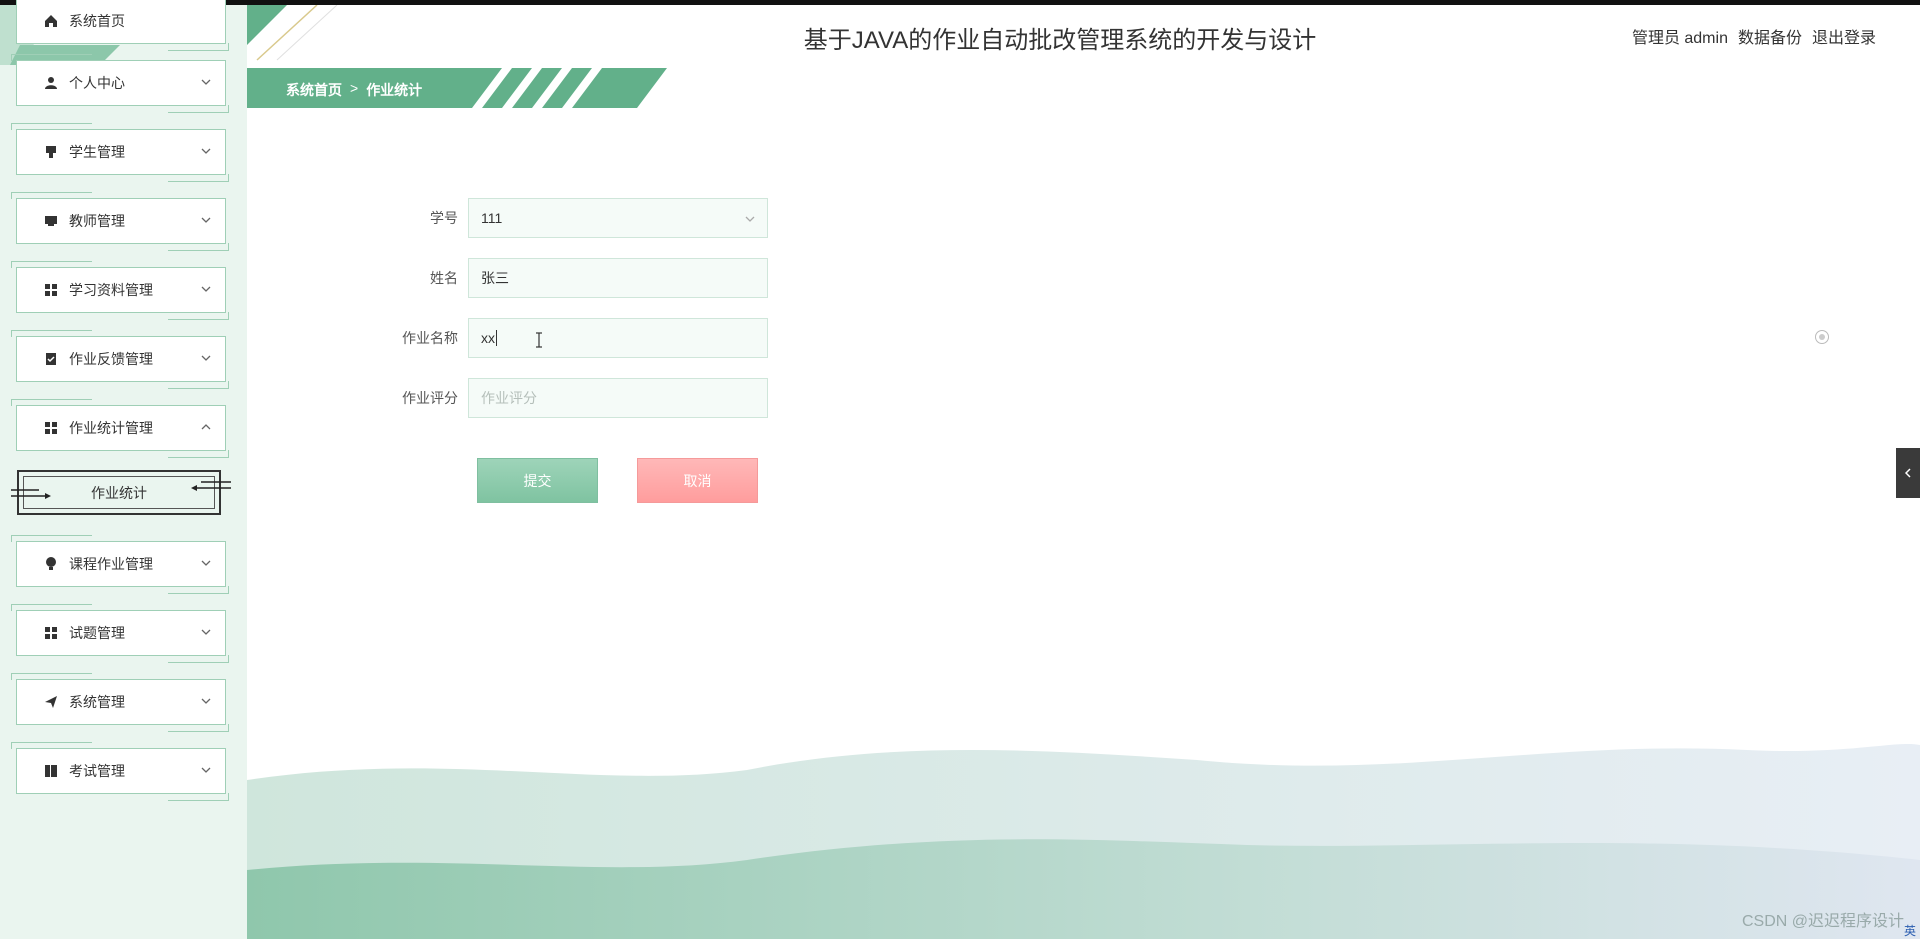 The image size is (1920, 939). Describe the element at coordinates (51, 702) in the screenshot. I see `send-icon` at that location.